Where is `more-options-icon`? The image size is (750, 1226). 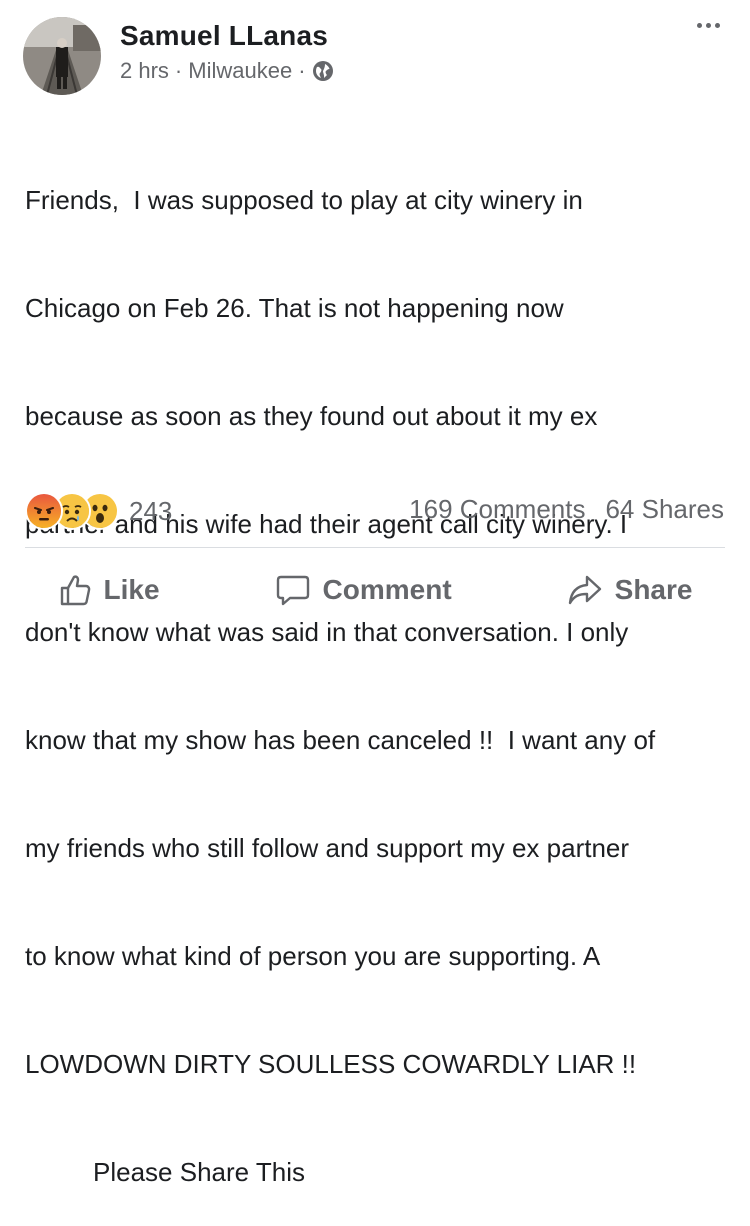 more-options-icon is located at coordinates (708, 25).